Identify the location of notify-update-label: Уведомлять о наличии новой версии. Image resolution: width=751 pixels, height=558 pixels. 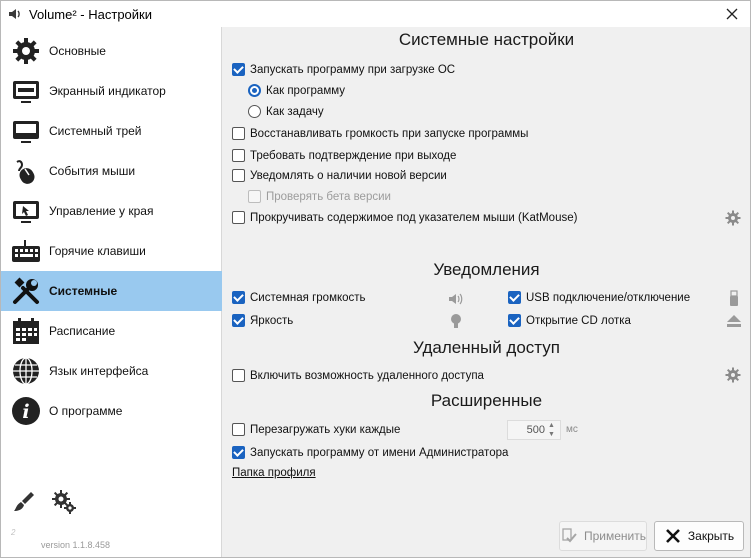
(348, 175).